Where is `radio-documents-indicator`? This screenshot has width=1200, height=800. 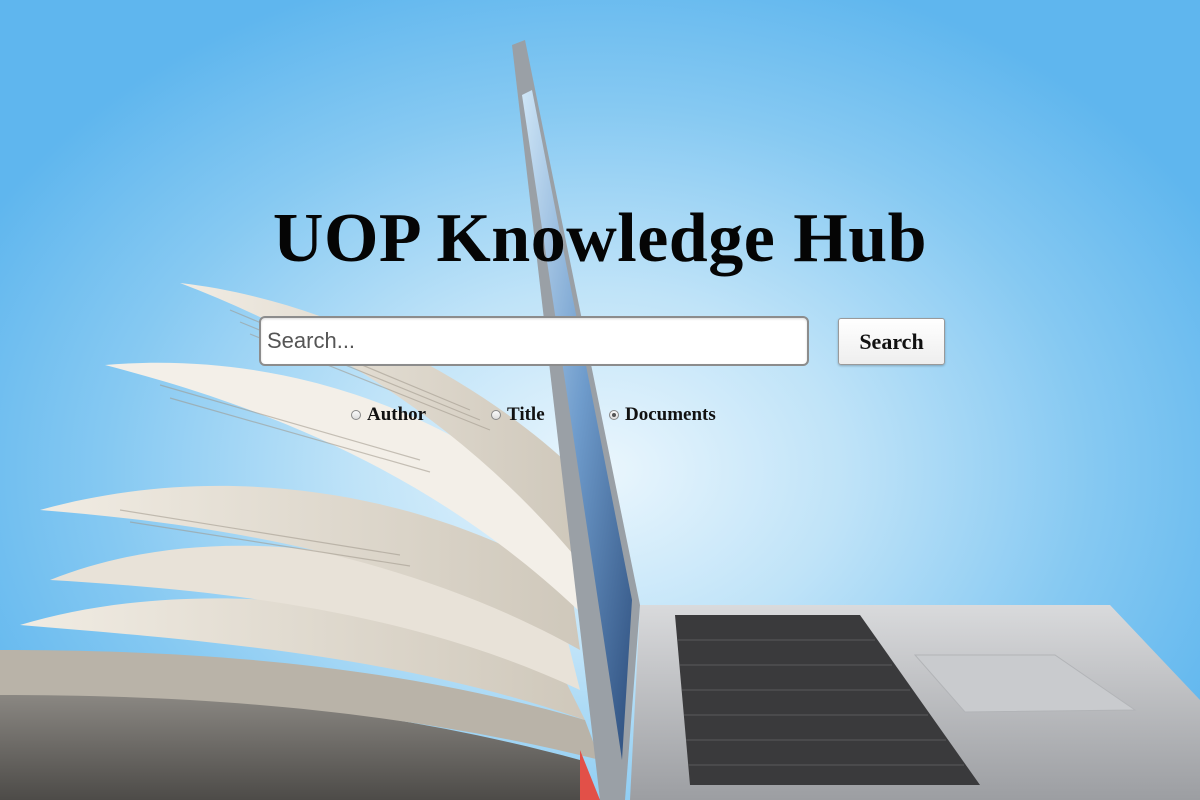 radio-documents-indicator is located at coordinates (614, 415).